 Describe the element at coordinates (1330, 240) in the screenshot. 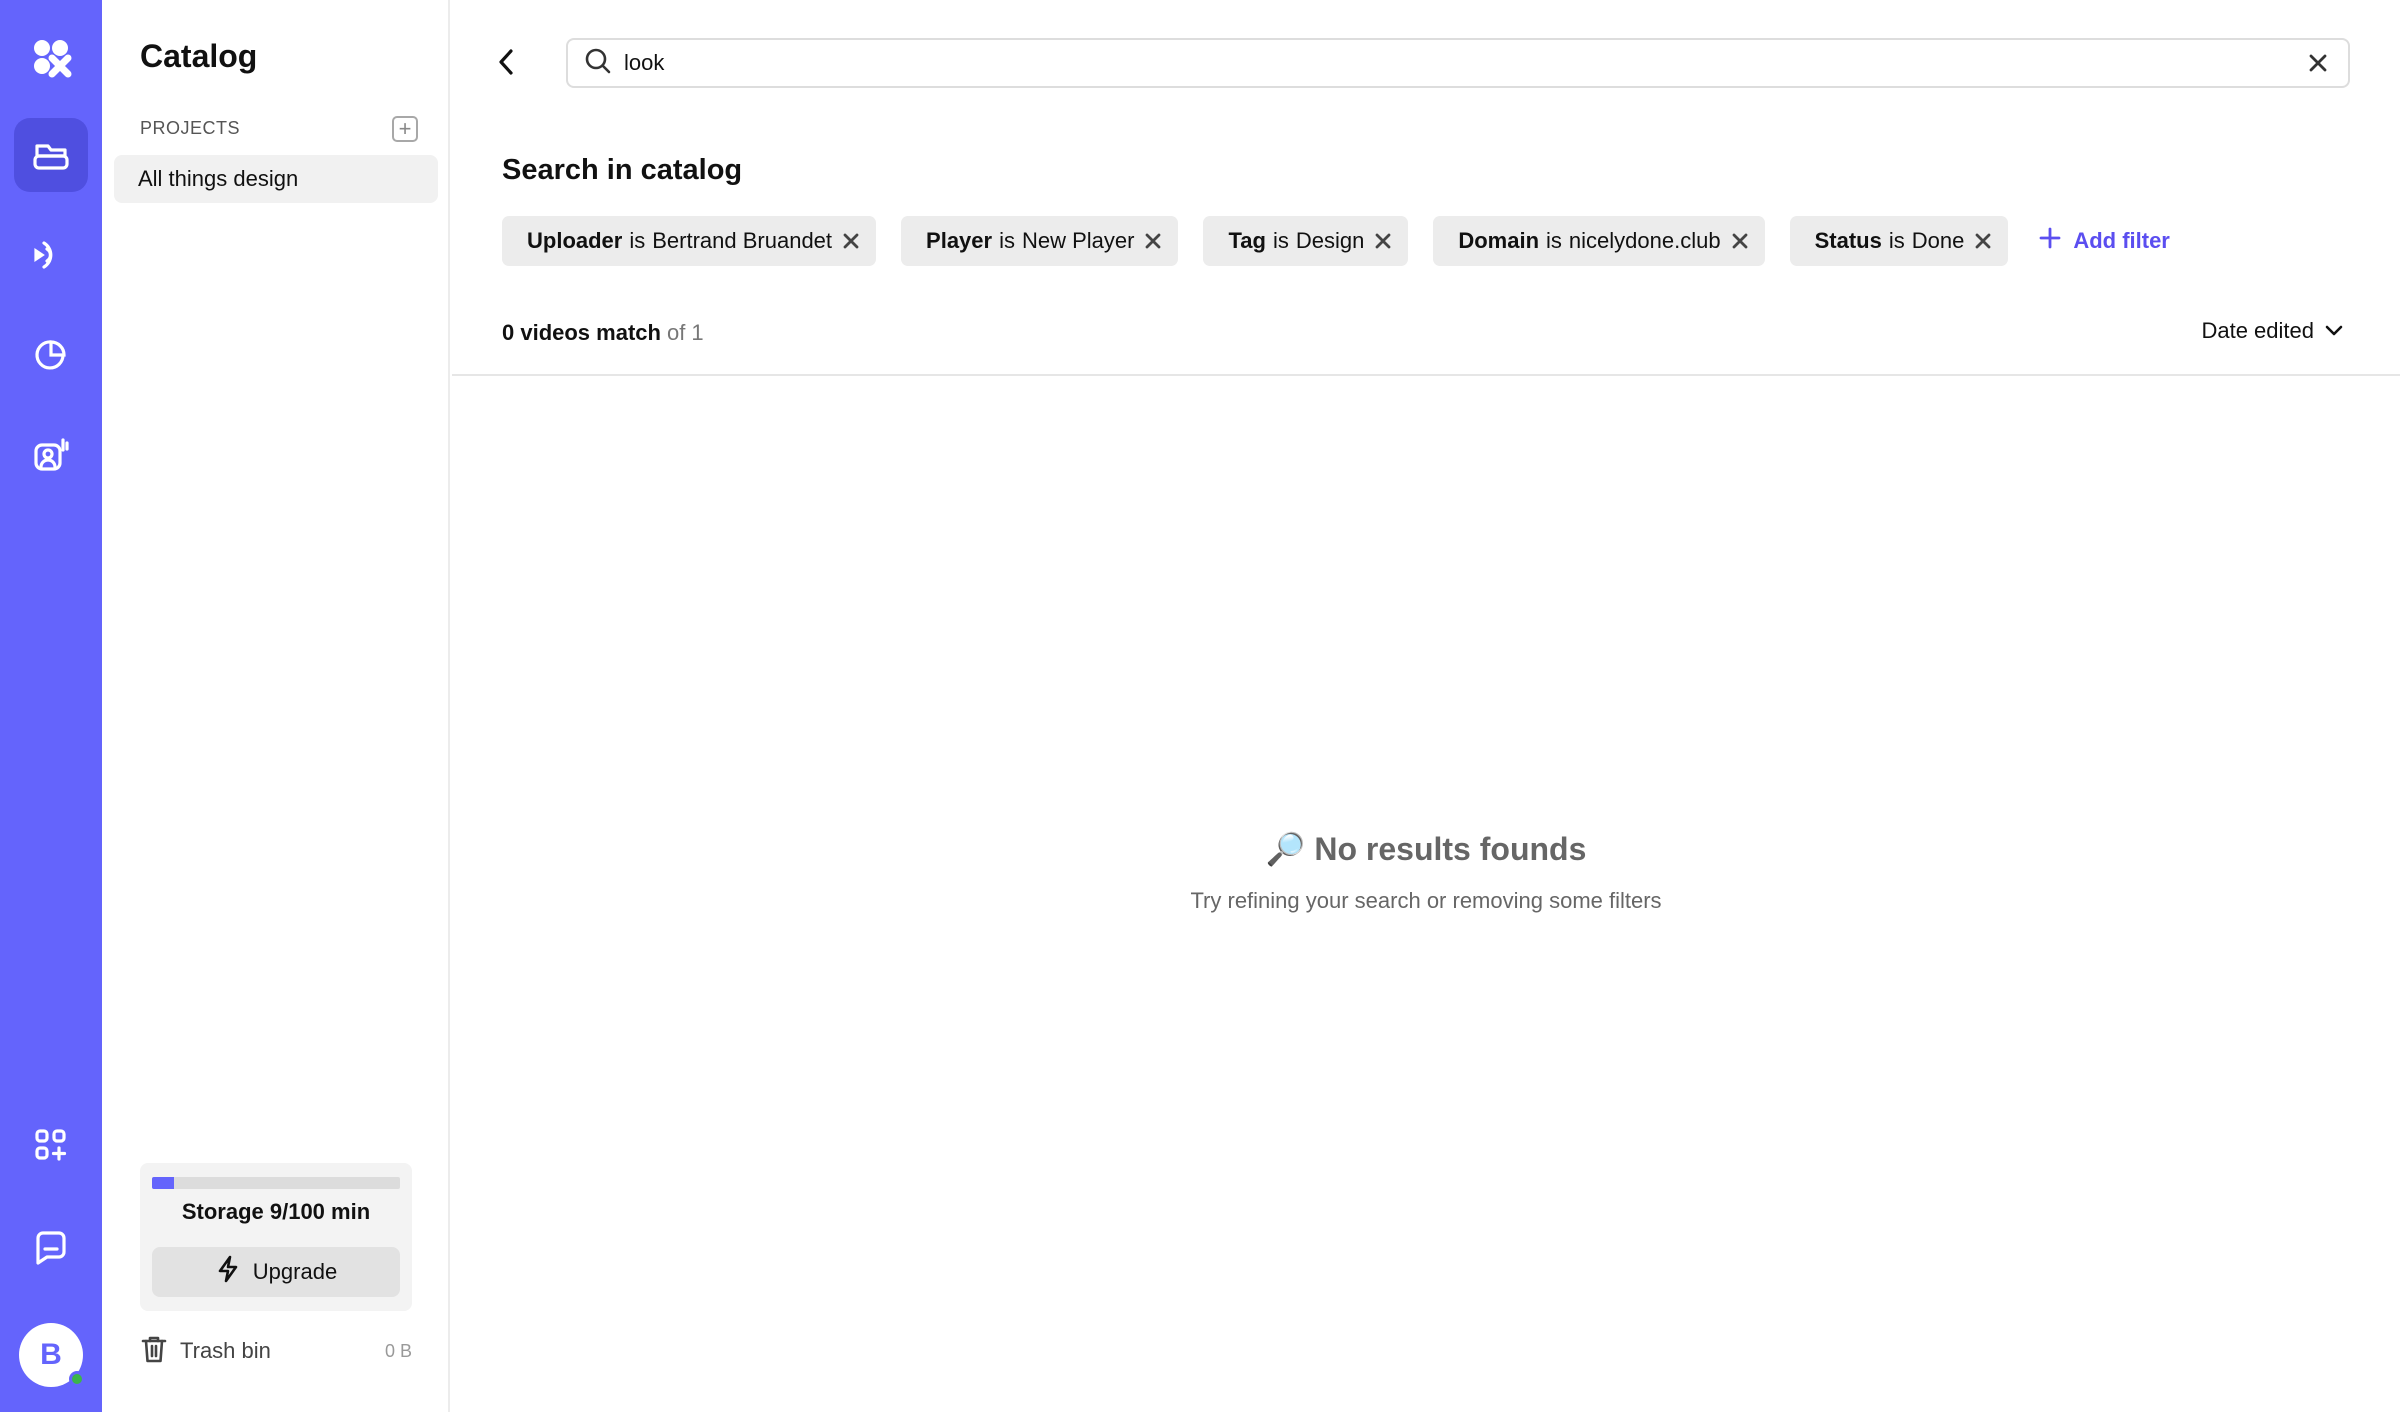

I see `filter-value: Design` at that location.